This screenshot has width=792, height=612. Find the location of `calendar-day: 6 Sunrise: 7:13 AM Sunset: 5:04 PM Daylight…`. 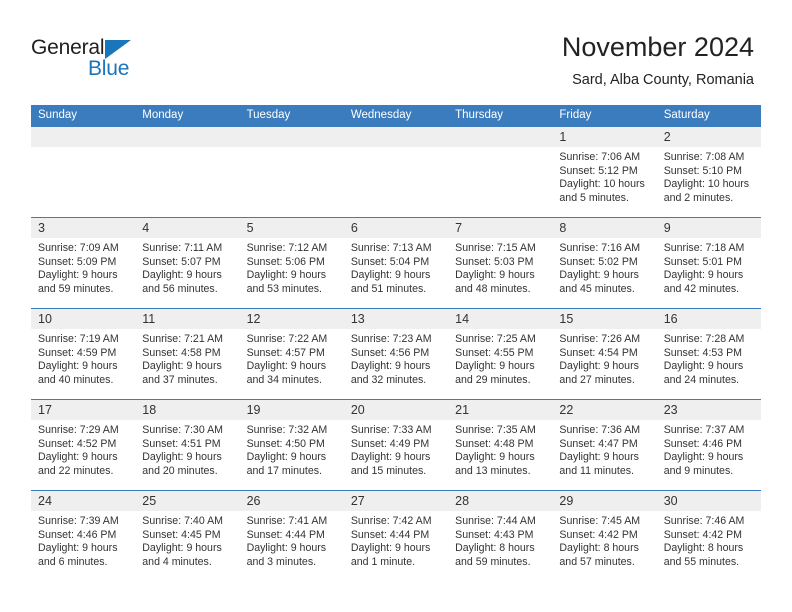

calendar-day: 6 Sunrise: 7:13 AM Sunset: 5:04 PM Daylight… is located at coordinates (396, 263).